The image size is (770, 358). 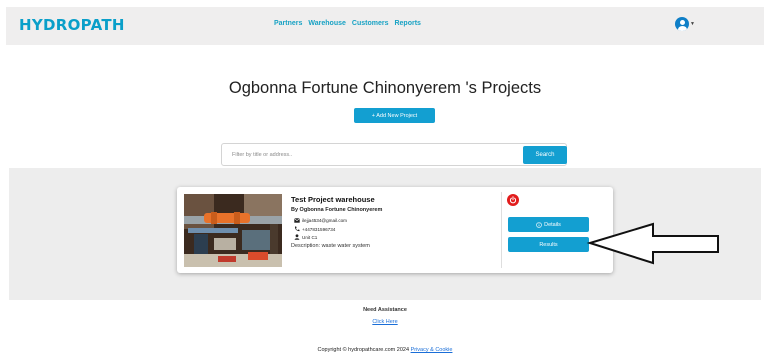 What do you see at coordinates (692, 23) in the screenshot?
I see `chevron-down-icon: ▼` at bounding box center [692, 23].